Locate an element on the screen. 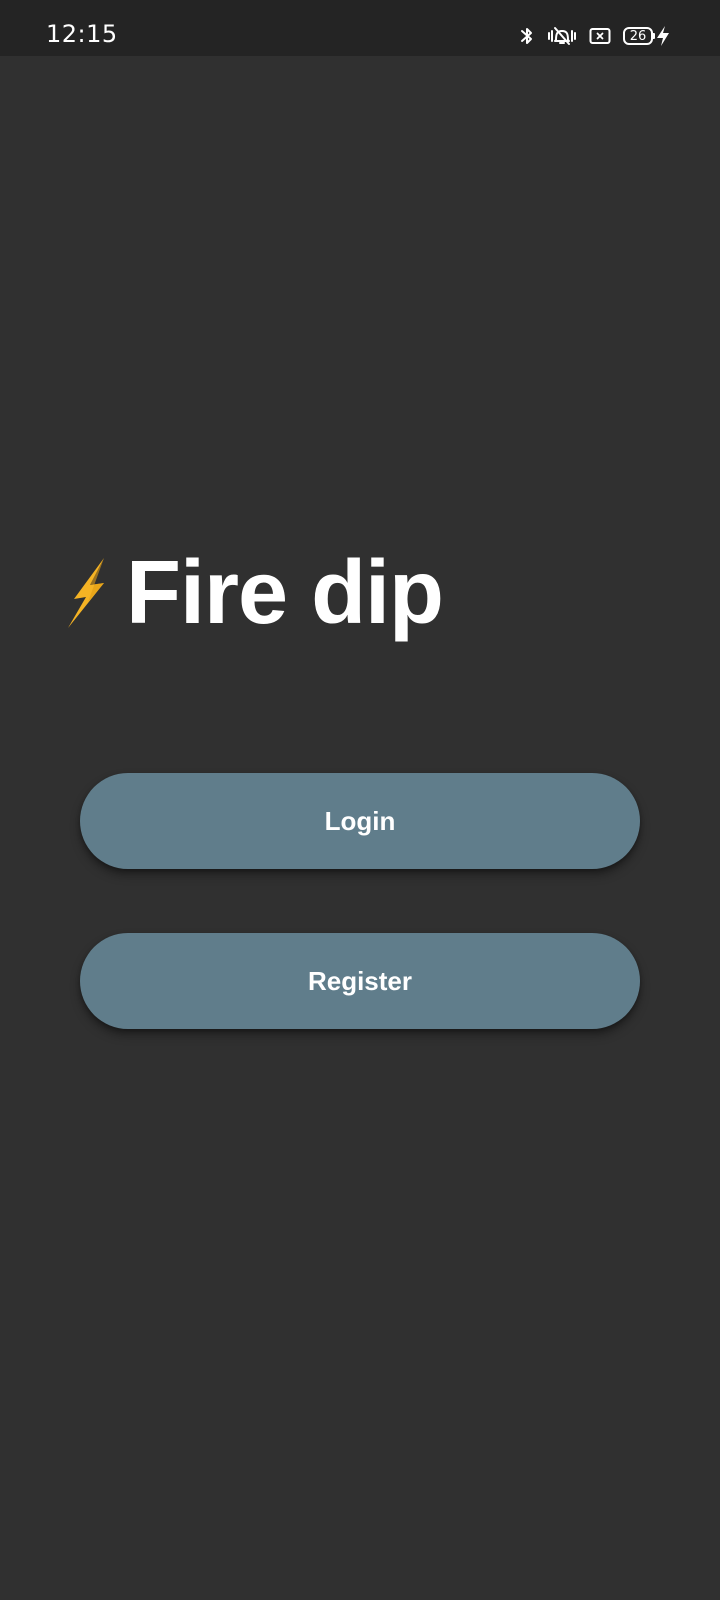 The image size is (720, 1600). status-time: 12:15 is located at coordinates (82, 34).